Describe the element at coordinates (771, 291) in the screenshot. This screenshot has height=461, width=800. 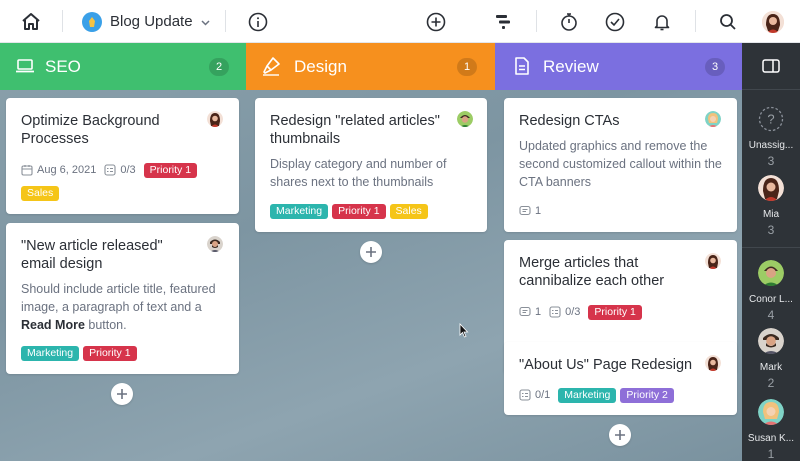
I see `assignee-conor: Conor L... 4` at that location.